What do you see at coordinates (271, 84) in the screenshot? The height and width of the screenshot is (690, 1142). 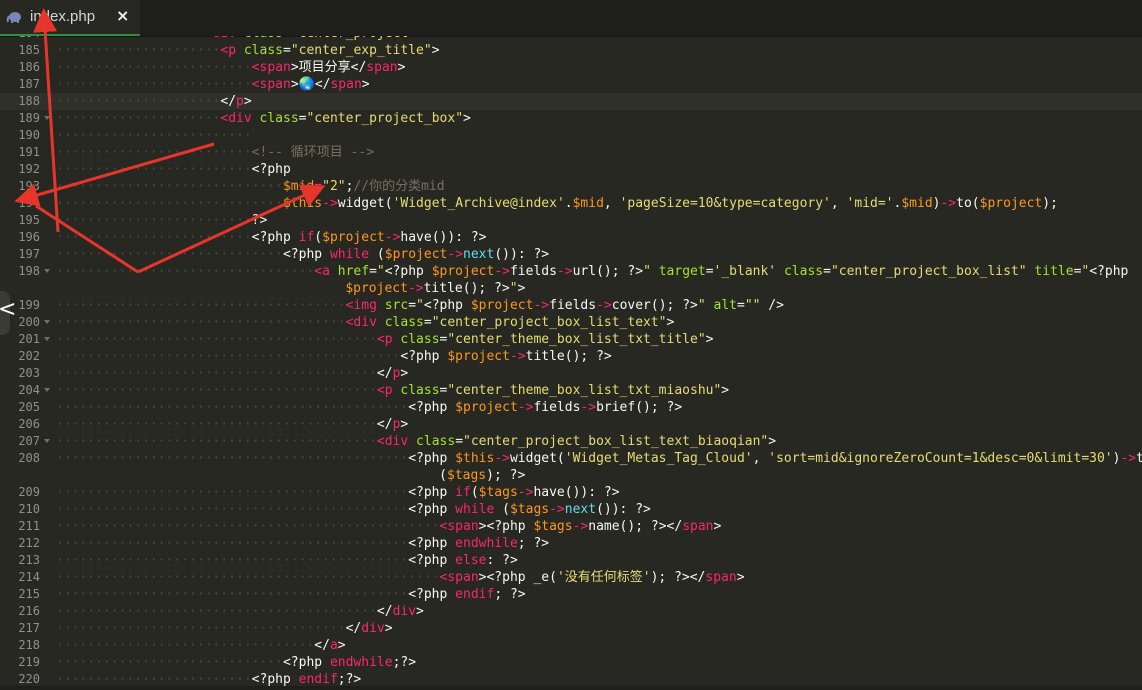 I see `code-token: <span` at bounding box center [271, 84].